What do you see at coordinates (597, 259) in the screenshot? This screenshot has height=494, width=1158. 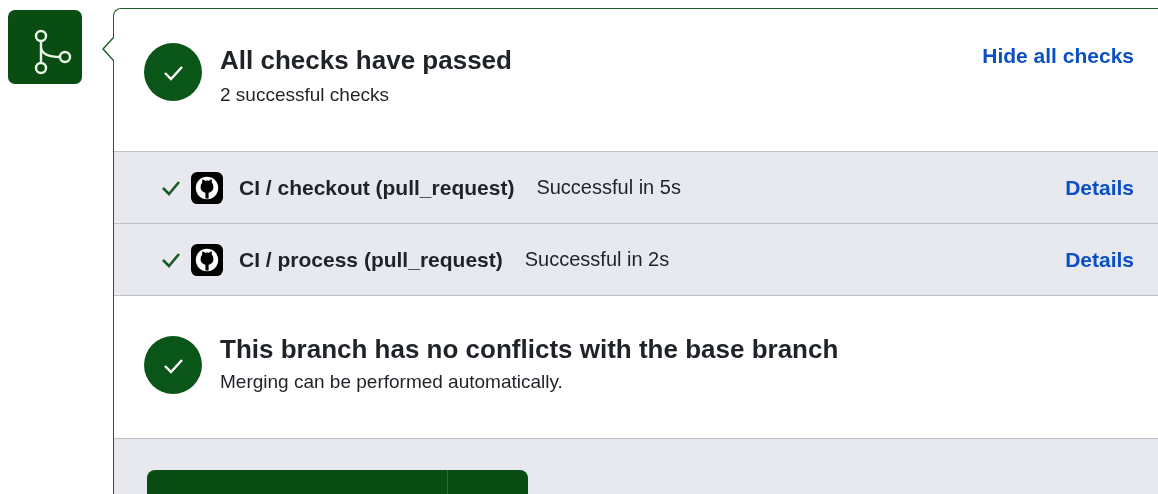 I see `check-result: Successful in 2s` at bounding box center [597, 259].